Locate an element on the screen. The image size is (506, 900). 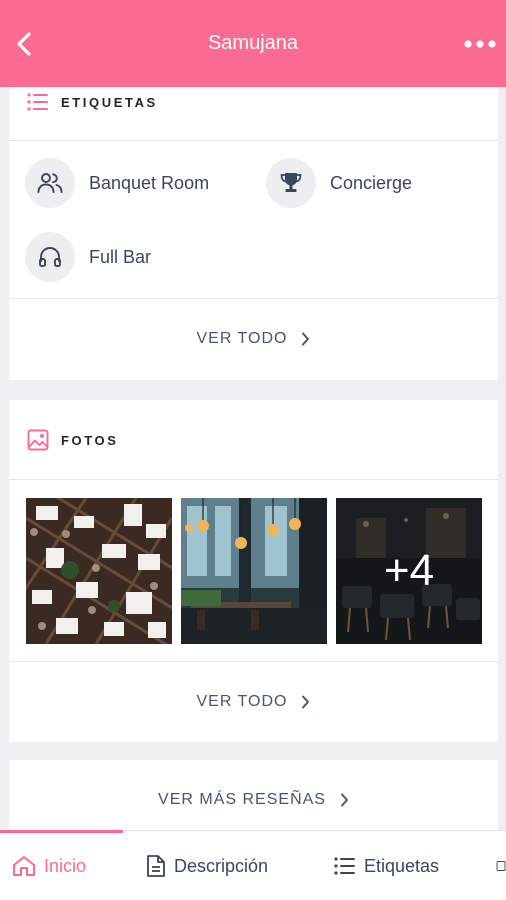
back-button is located at coordinates (24, 44).